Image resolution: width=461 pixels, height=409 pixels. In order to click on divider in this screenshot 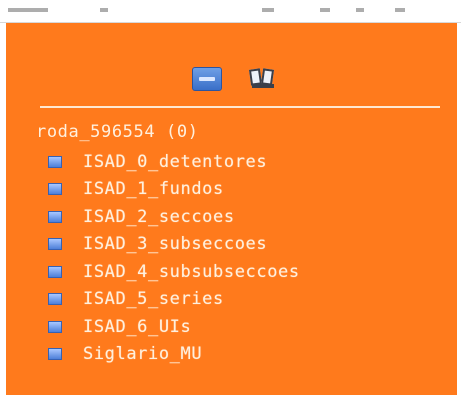, I will do `click(240, 107)`.